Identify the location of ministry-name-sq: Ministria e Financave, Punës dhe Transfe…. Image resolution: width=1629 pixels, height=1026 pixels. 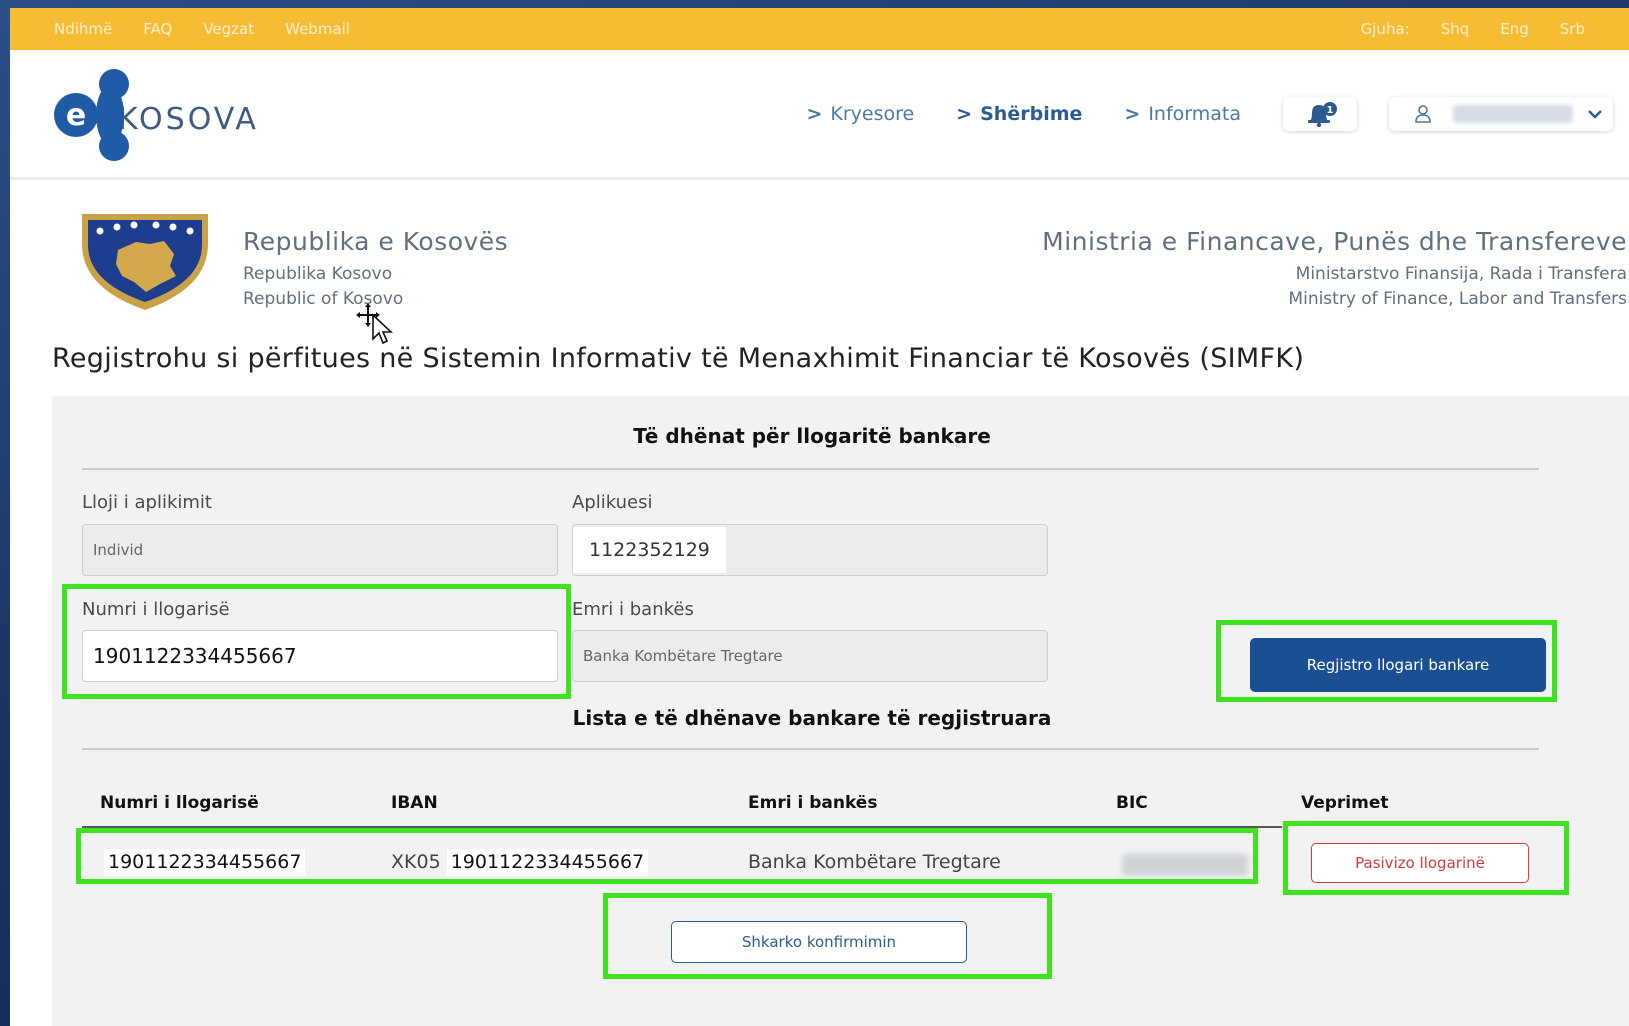
(1334, 241).